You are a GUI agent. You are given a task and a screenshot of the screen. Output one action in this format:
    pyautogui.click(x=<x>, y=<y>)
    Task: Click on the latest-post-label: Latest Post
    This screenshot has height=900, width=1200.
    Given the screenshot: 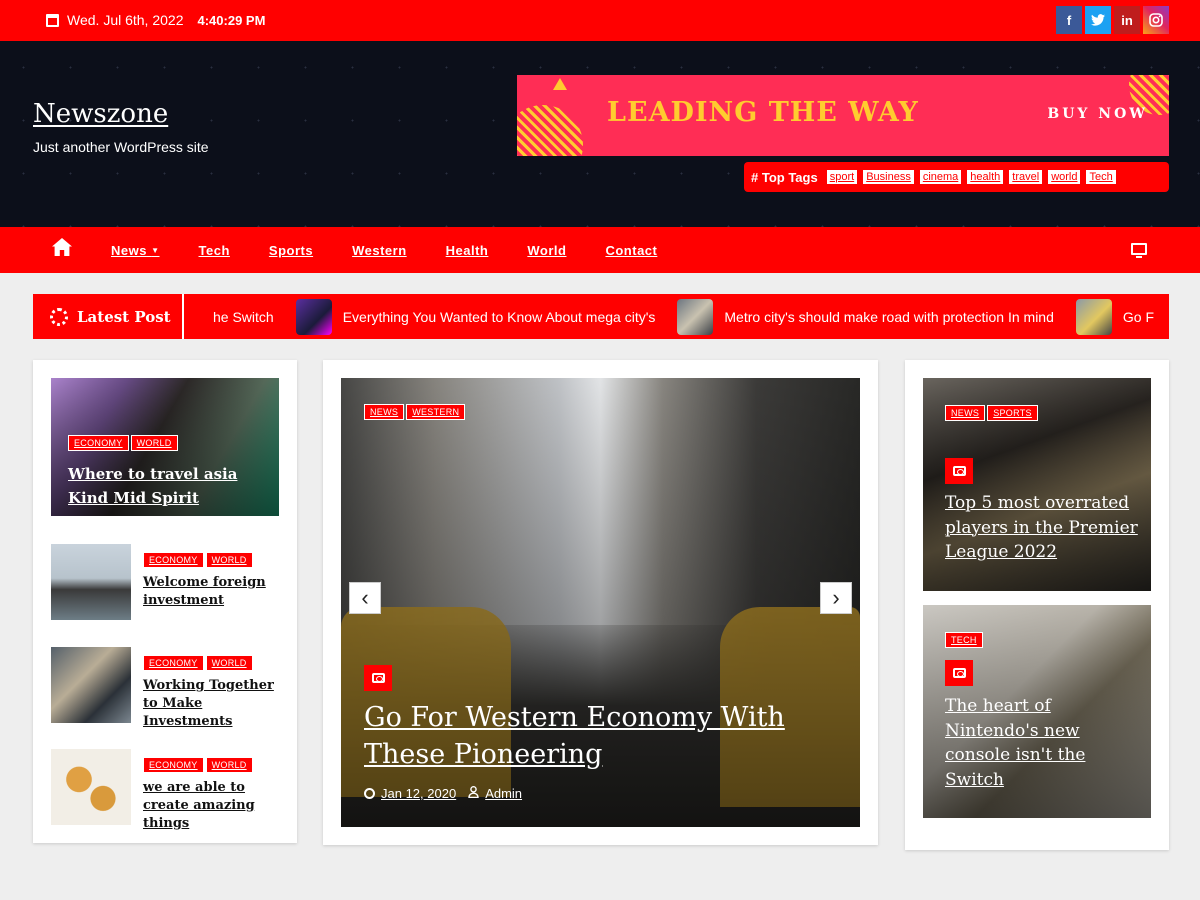 What is the action you would take?
    pyautogui.click(x=108, y=316)
    